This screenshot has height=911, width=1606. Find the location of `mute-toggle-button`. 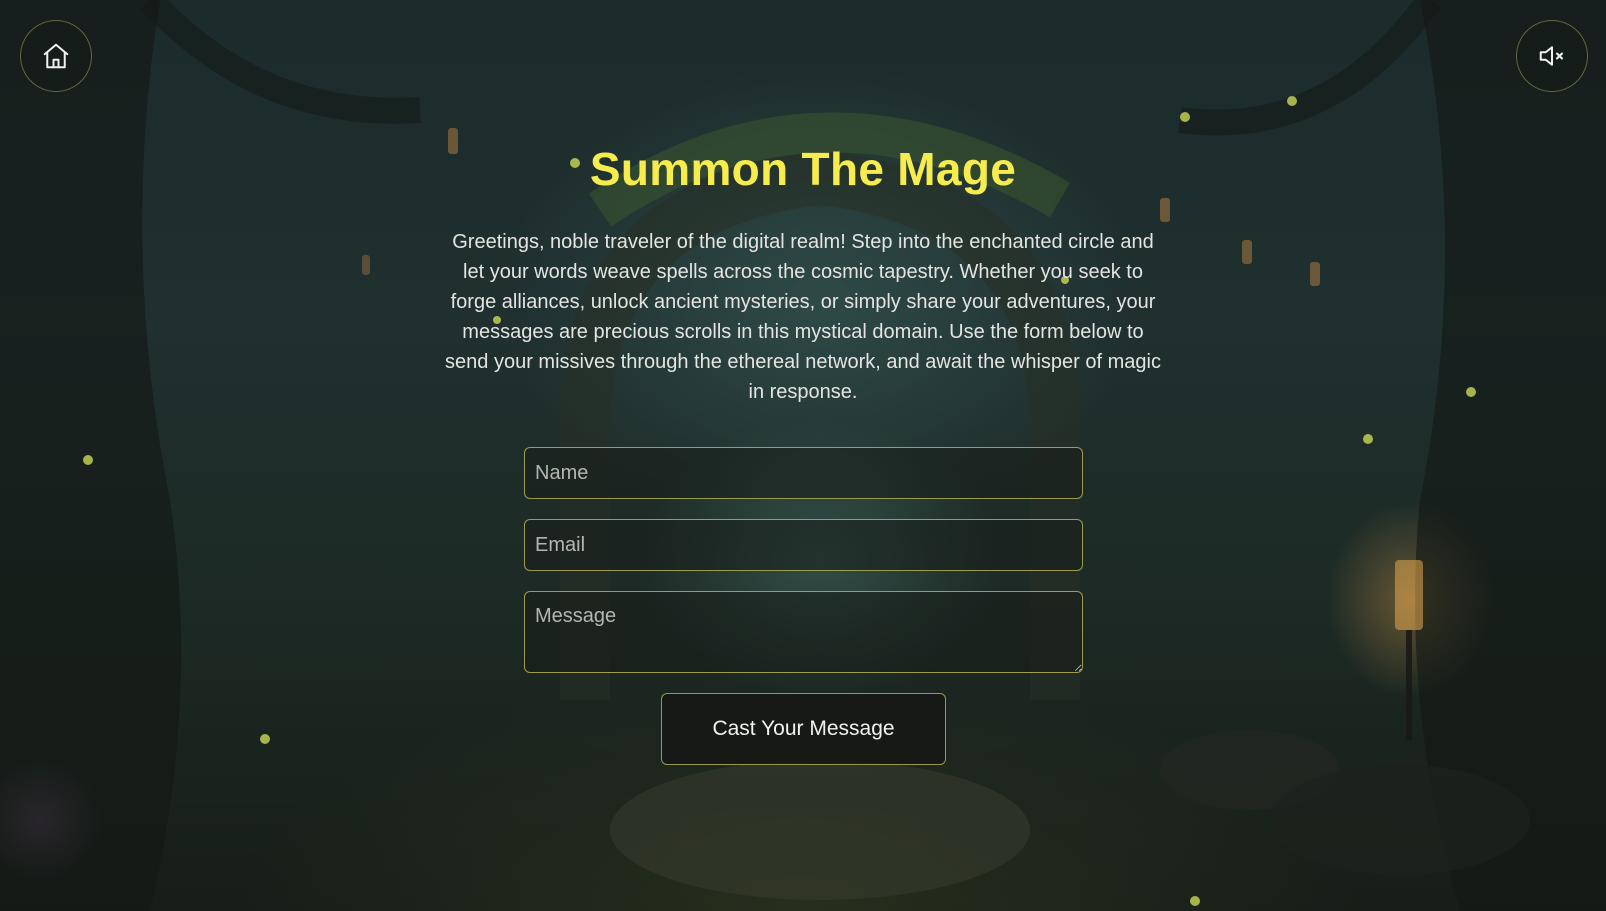

mute-toggle-button is located at coordinates (1552, 56).